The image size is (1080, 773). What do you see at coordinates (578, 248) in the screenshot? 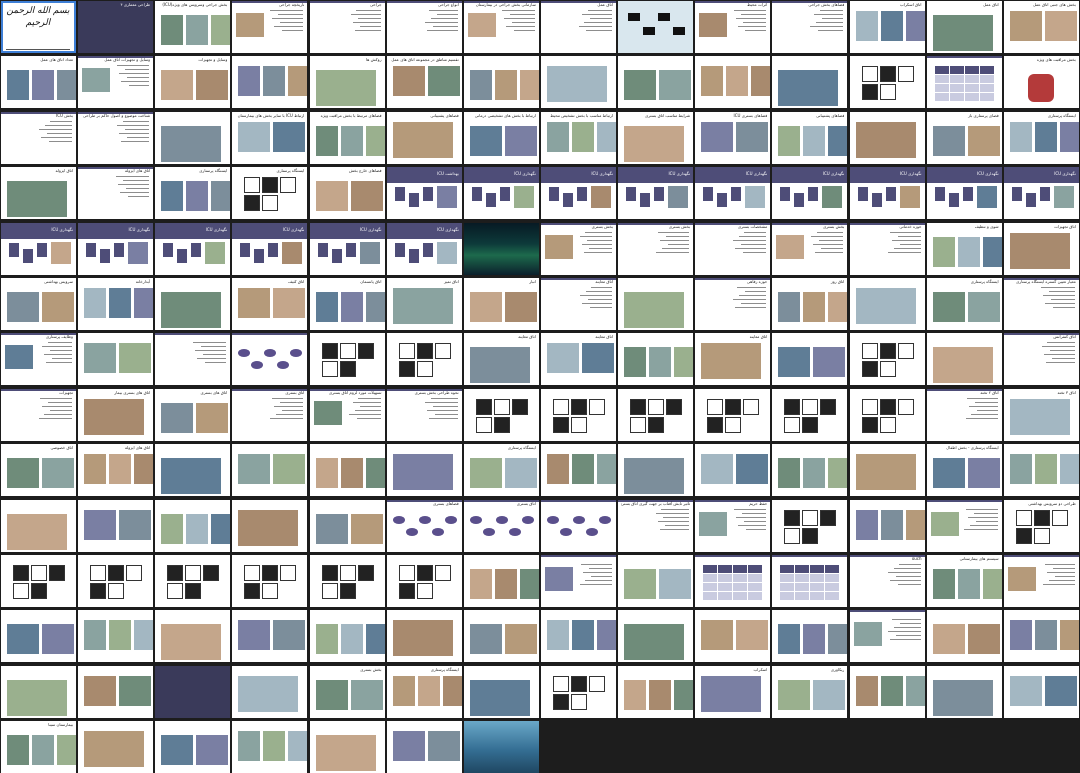
I see `slide-thumbnail: بخش بستری` at bounding box center [578, 248].